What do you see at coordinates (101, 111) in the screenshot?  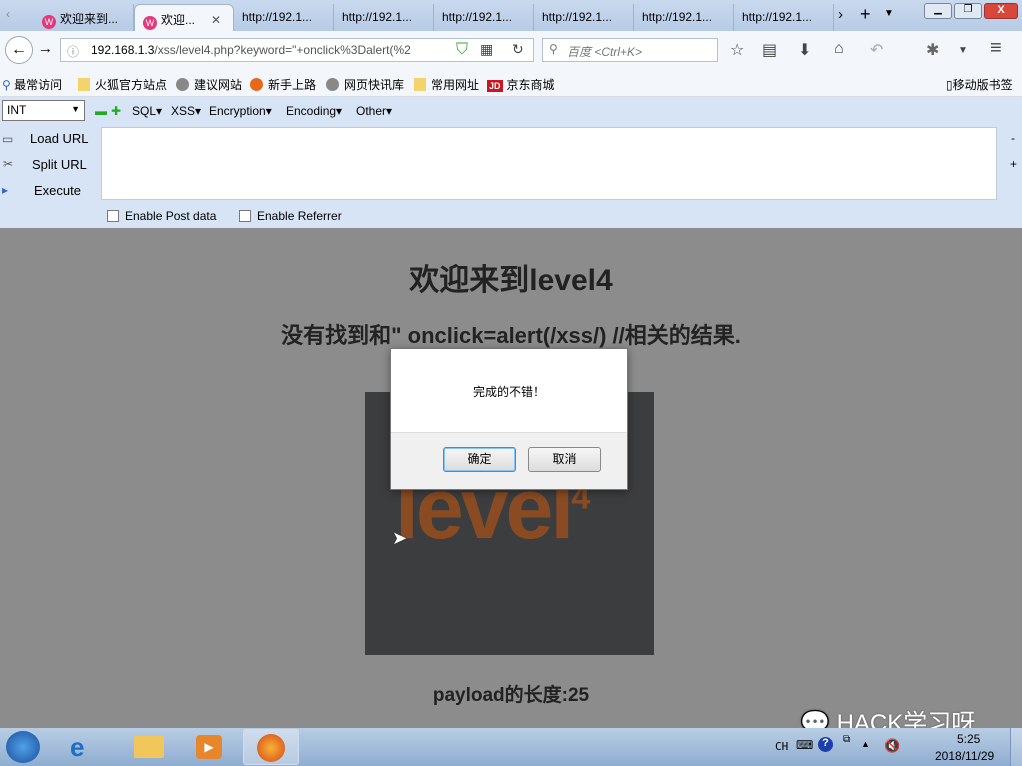 I see `decrease-icon: ▬` at bounding box center [101, 111].